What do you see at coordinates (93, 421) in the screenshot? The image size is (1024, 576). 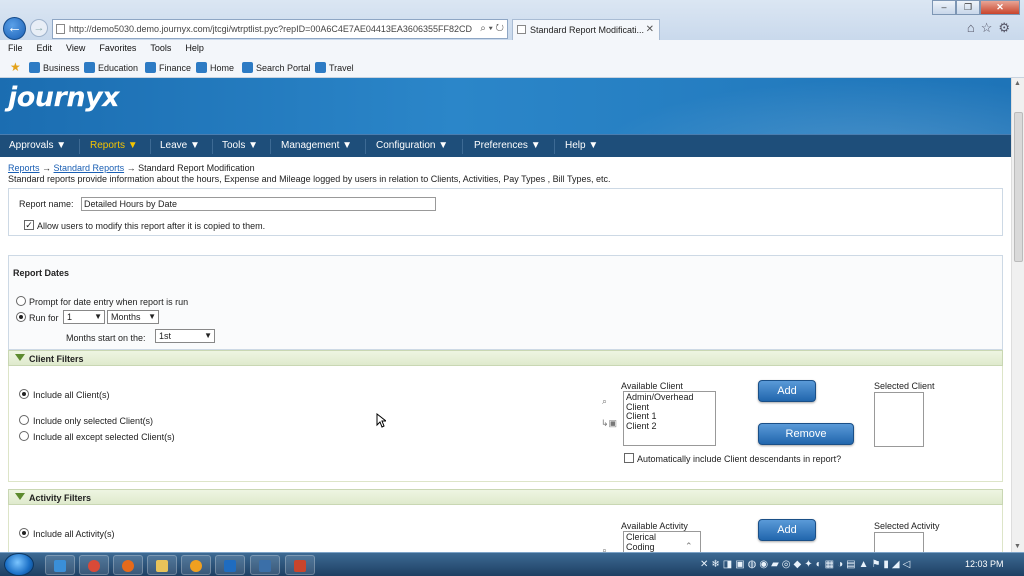 I see `include-only-client-label: Include only selected Client(s)` at bounding box center [93, 421].